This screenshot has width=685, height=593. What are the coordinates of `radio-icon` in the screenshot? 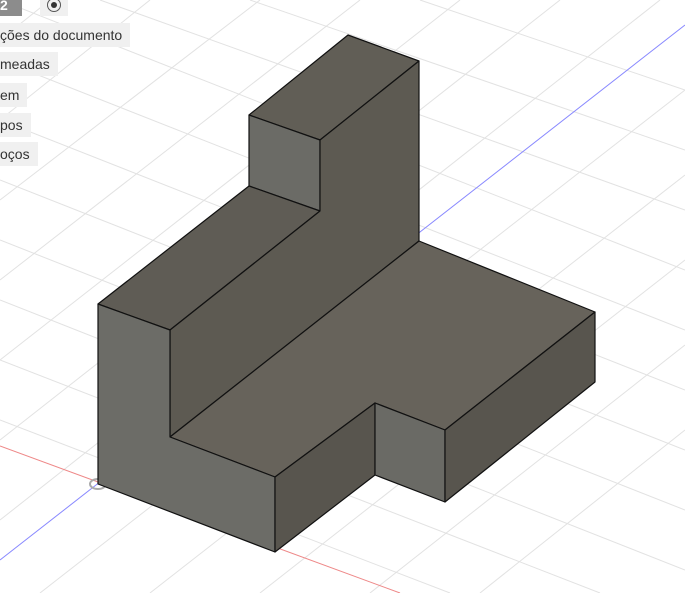 It's located at (54, 6).